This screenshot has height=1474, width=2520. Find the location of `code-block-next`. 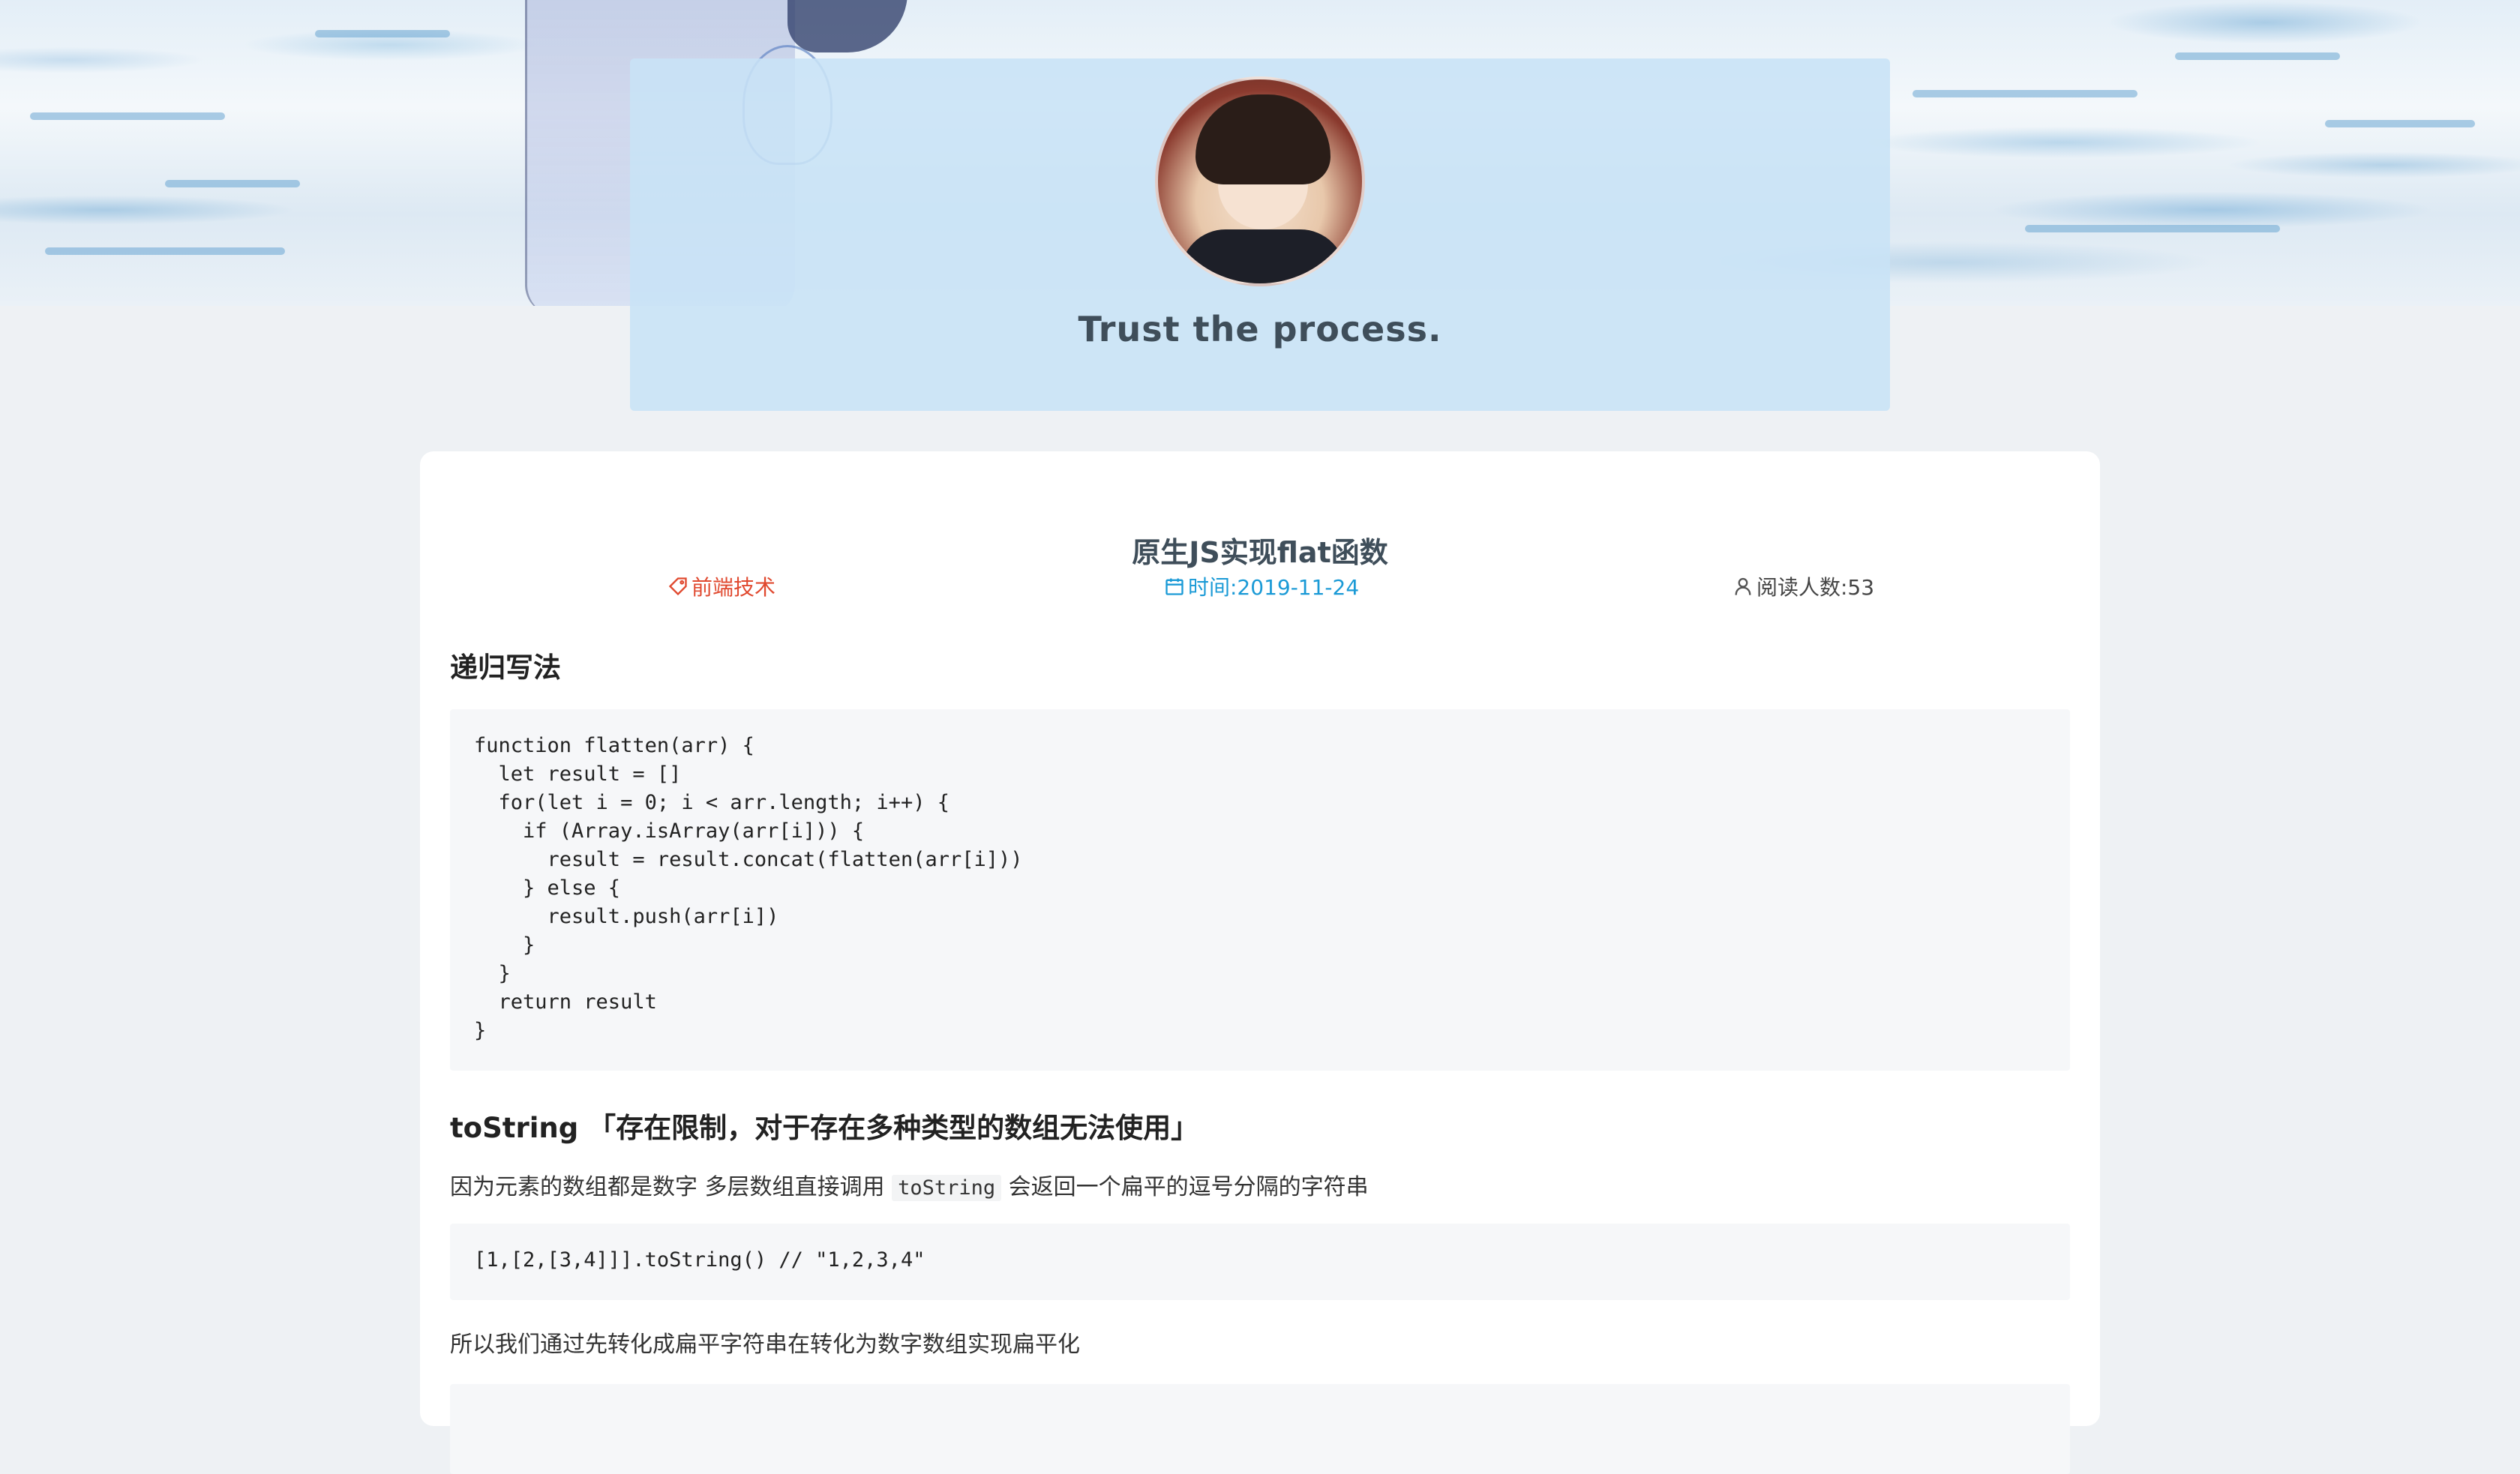

code-block-next is located at coordinates (1260, 1429).